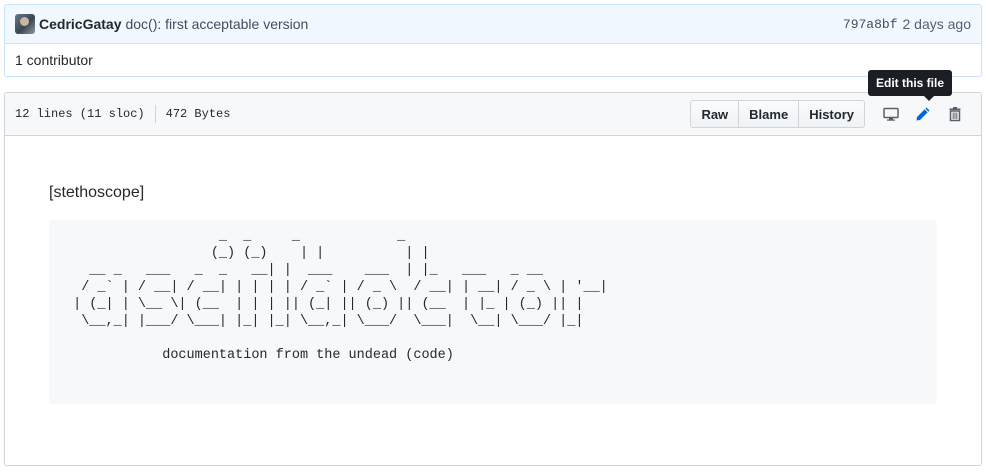  What do you see at coordinates (955, 114) in the screenshot?
I see `trash-icon` at bounding box center [955, 114].